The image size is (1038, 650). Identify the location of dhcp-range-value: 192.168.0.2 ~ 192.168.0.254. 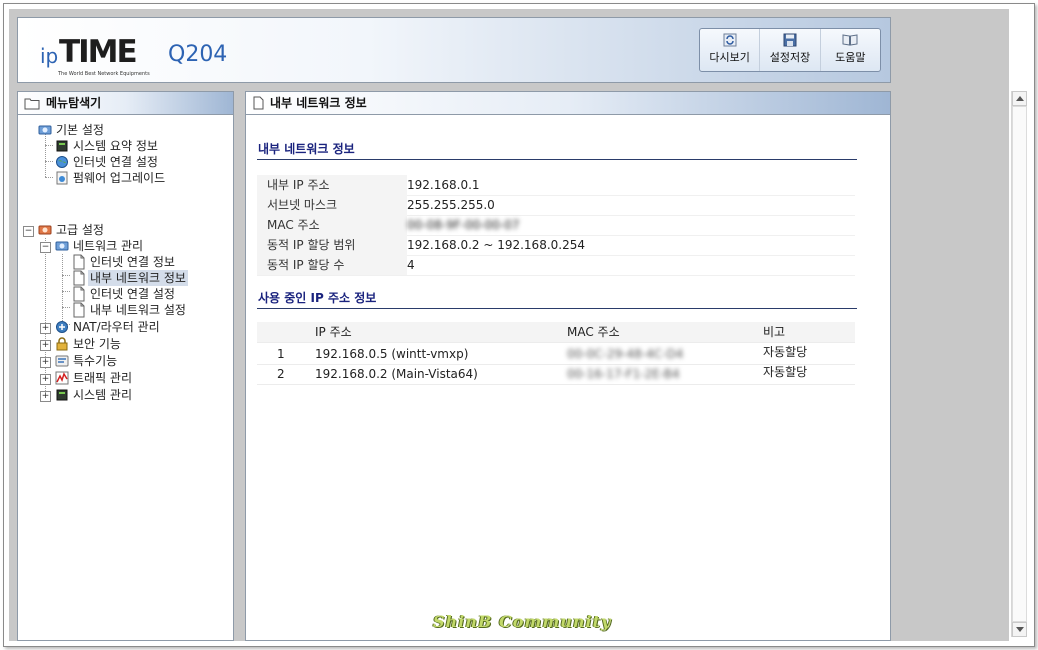
(496, 245).